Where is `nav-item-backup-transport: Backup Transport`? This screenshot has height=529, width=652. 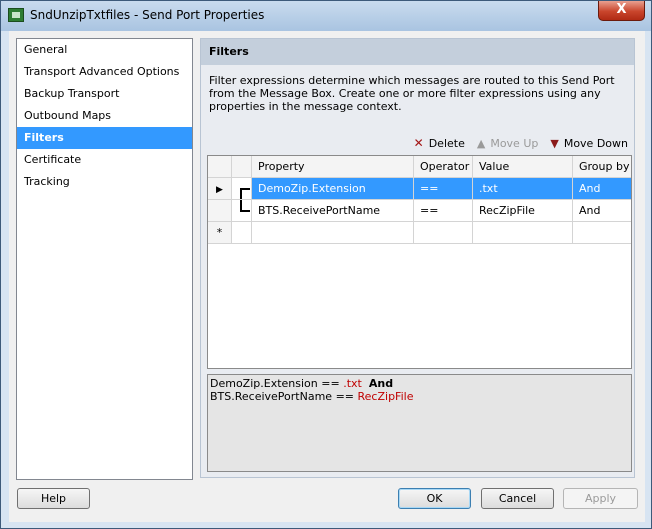 nav-item-backup-transport: Backup Transport is located at coordinates (104, 94).